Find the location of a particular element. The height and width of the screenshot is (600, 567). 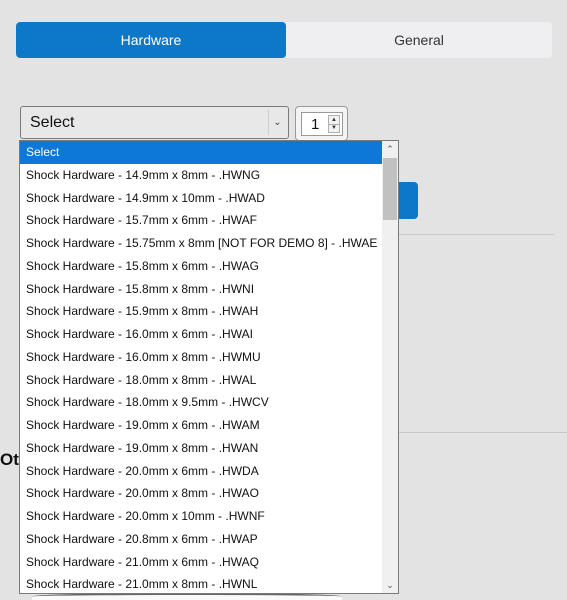

dropdown-option: Shock Hardware - 20.0mm x 8mm - .HWAO is located at coordinates (201, 493).